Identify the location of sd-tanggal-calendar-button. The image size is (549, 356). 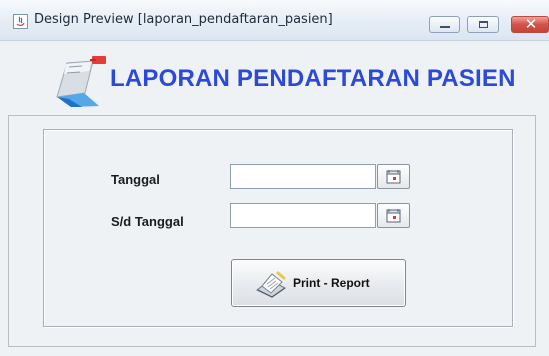
(393, 215).